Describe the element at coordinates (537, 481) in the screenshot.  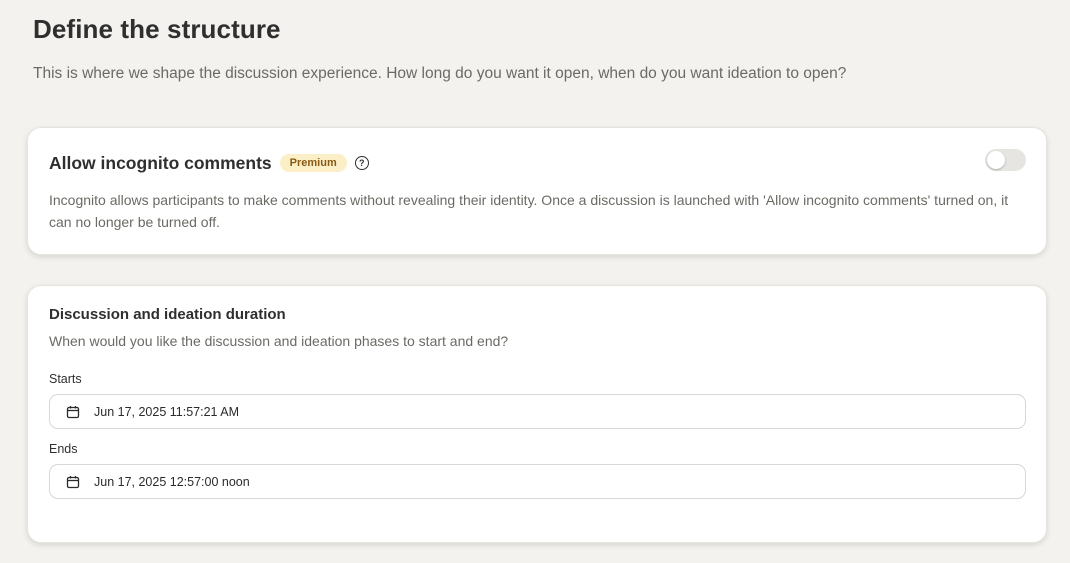
I see `ends-date-field: Jun 17, 2025 12:57:00 noon` at that location.